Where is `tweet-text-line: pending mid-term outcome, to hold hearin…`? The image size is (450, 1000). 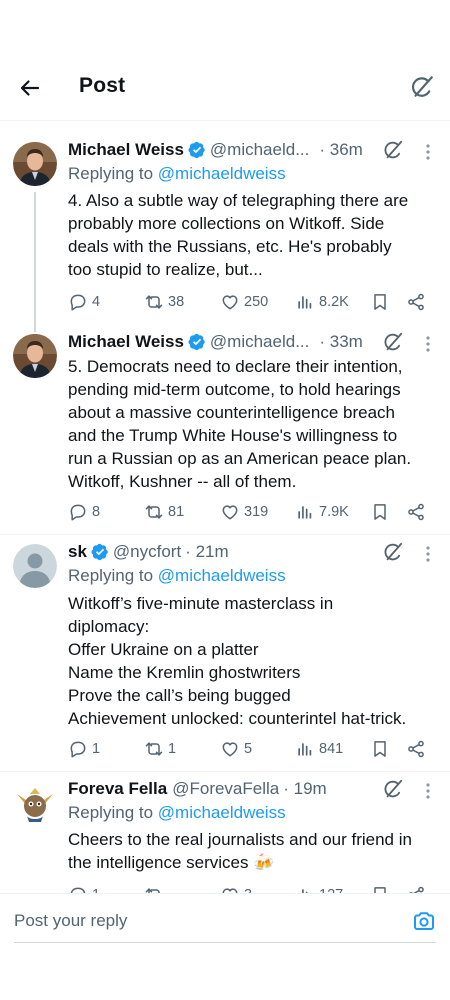
tweet-text-line: pending mid-term outcome, to hold hearin… is located at coordinates (234, 389).